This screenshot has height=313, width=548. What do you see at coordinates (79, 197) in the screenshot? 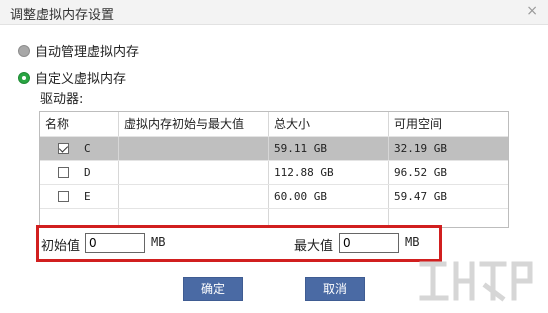
I see `cell-name: E` at bounding box center [79, 197].